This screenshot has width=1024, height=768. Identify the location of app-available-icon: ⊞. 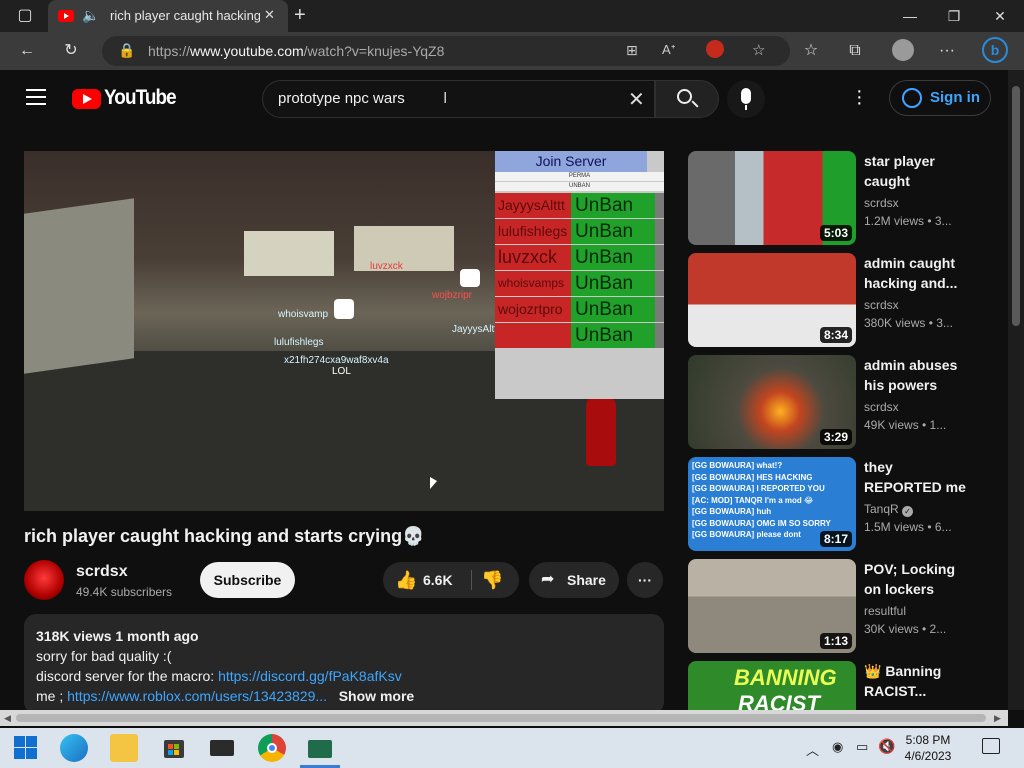
(632, 50).